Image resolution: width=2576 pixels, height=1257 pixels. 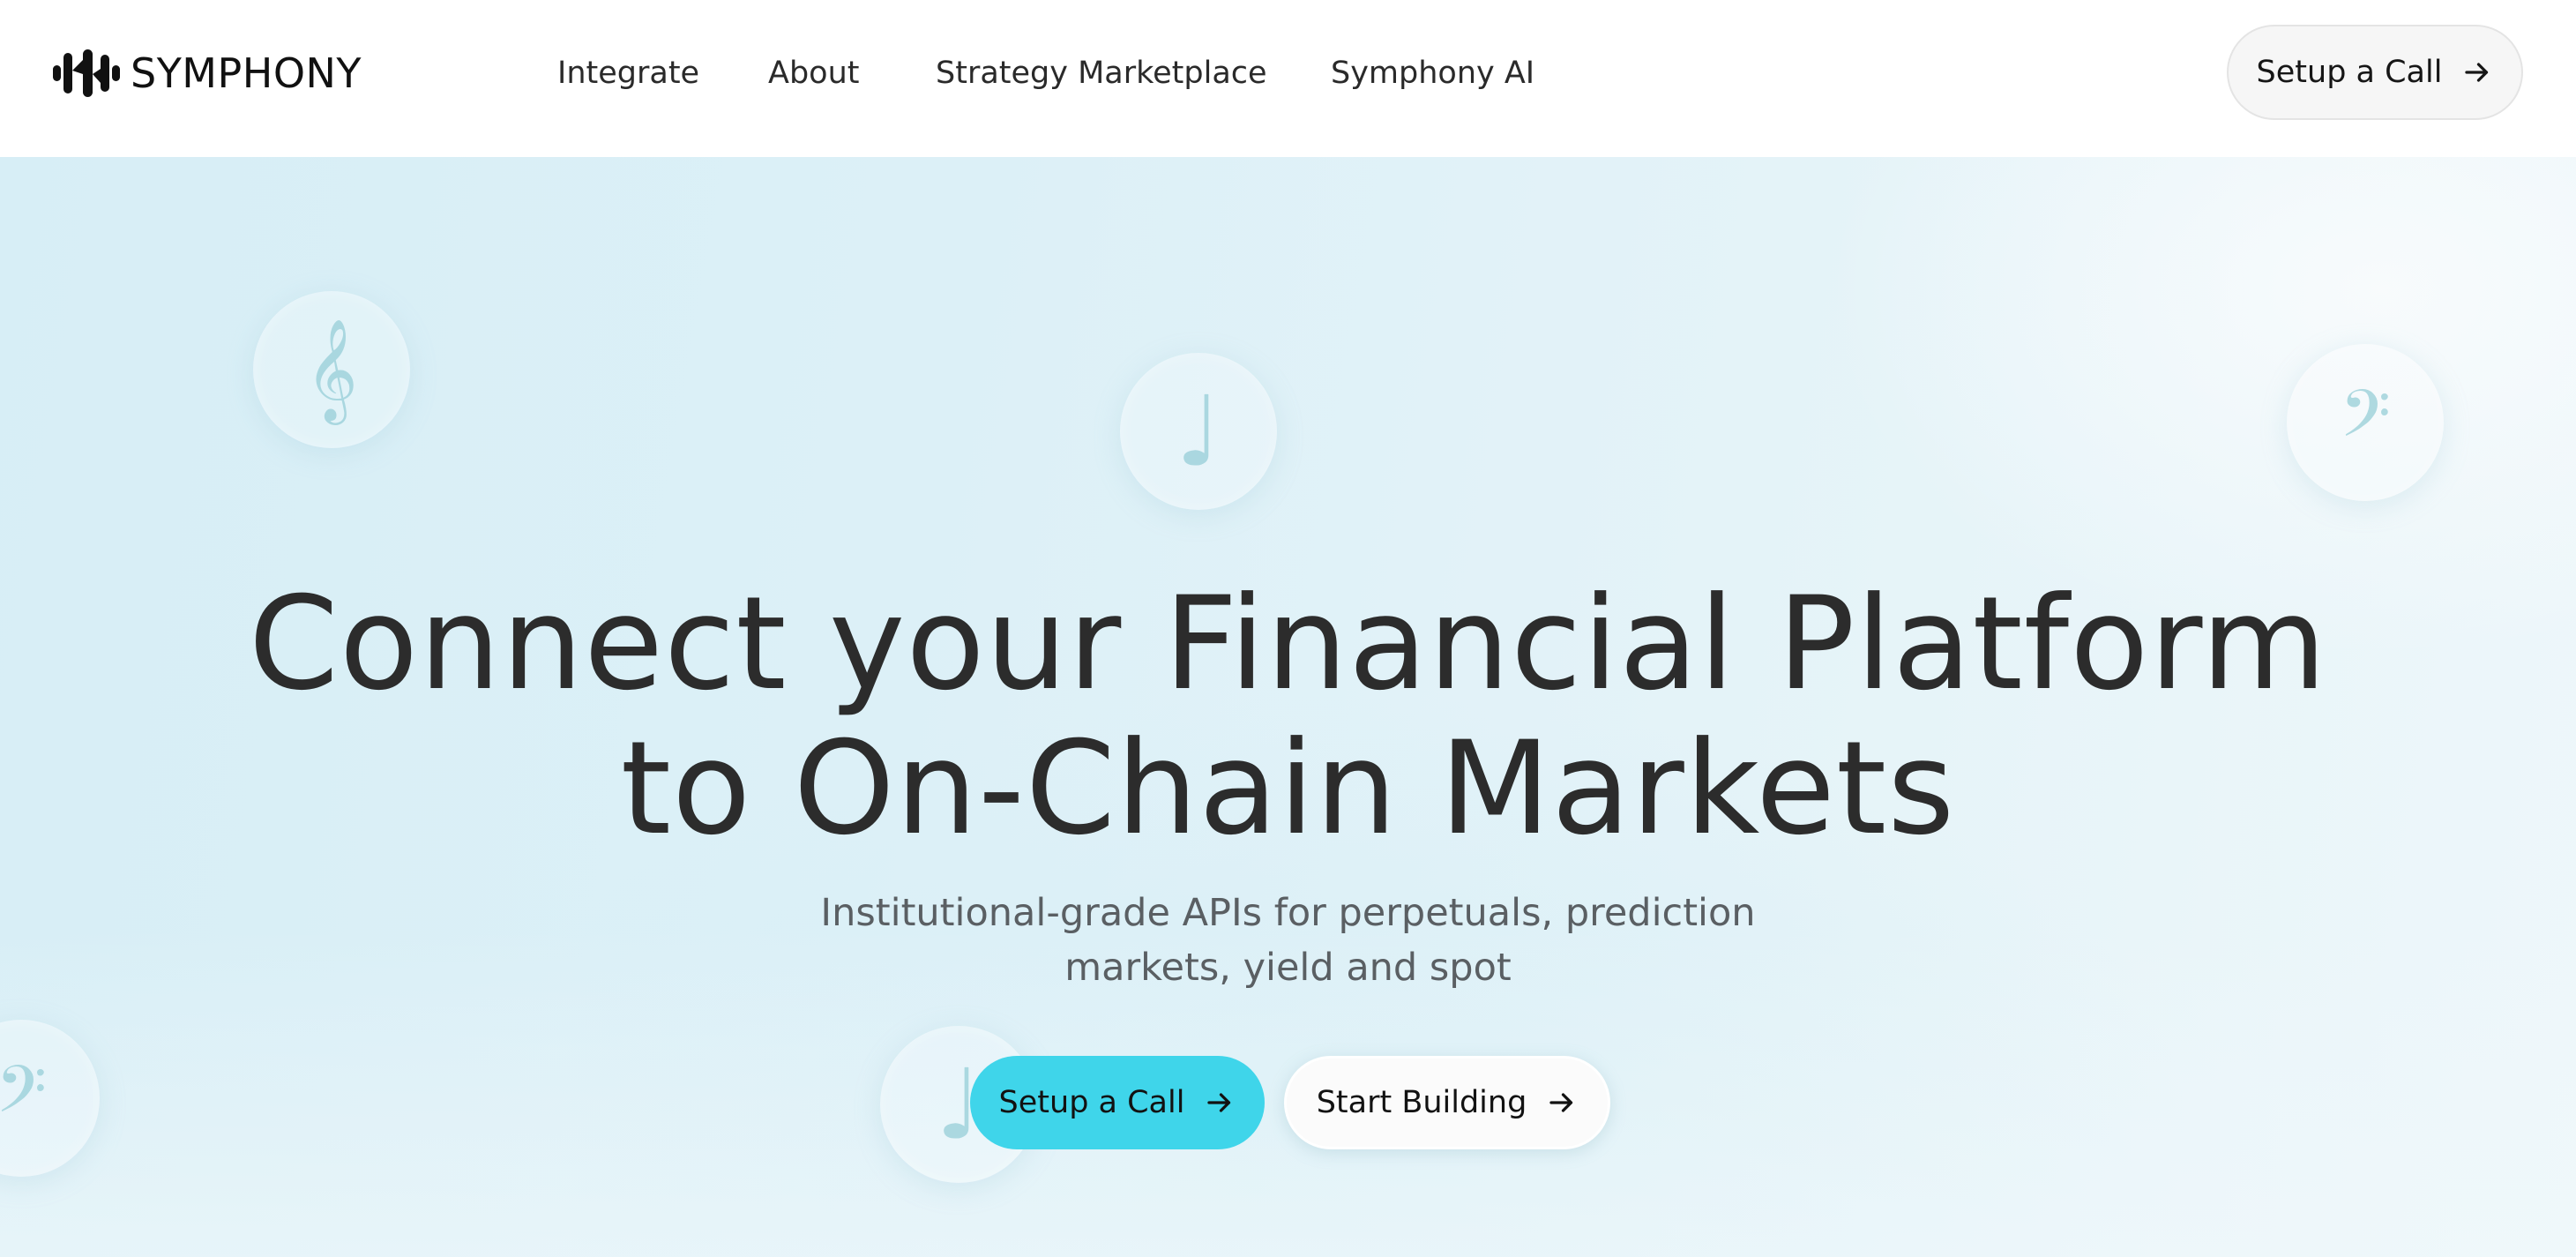 What do you see at coordinates (2365, 423) in the screenshot?
I see `bass-clef-icon: 𝄢` at bounding box center [2365, 423].